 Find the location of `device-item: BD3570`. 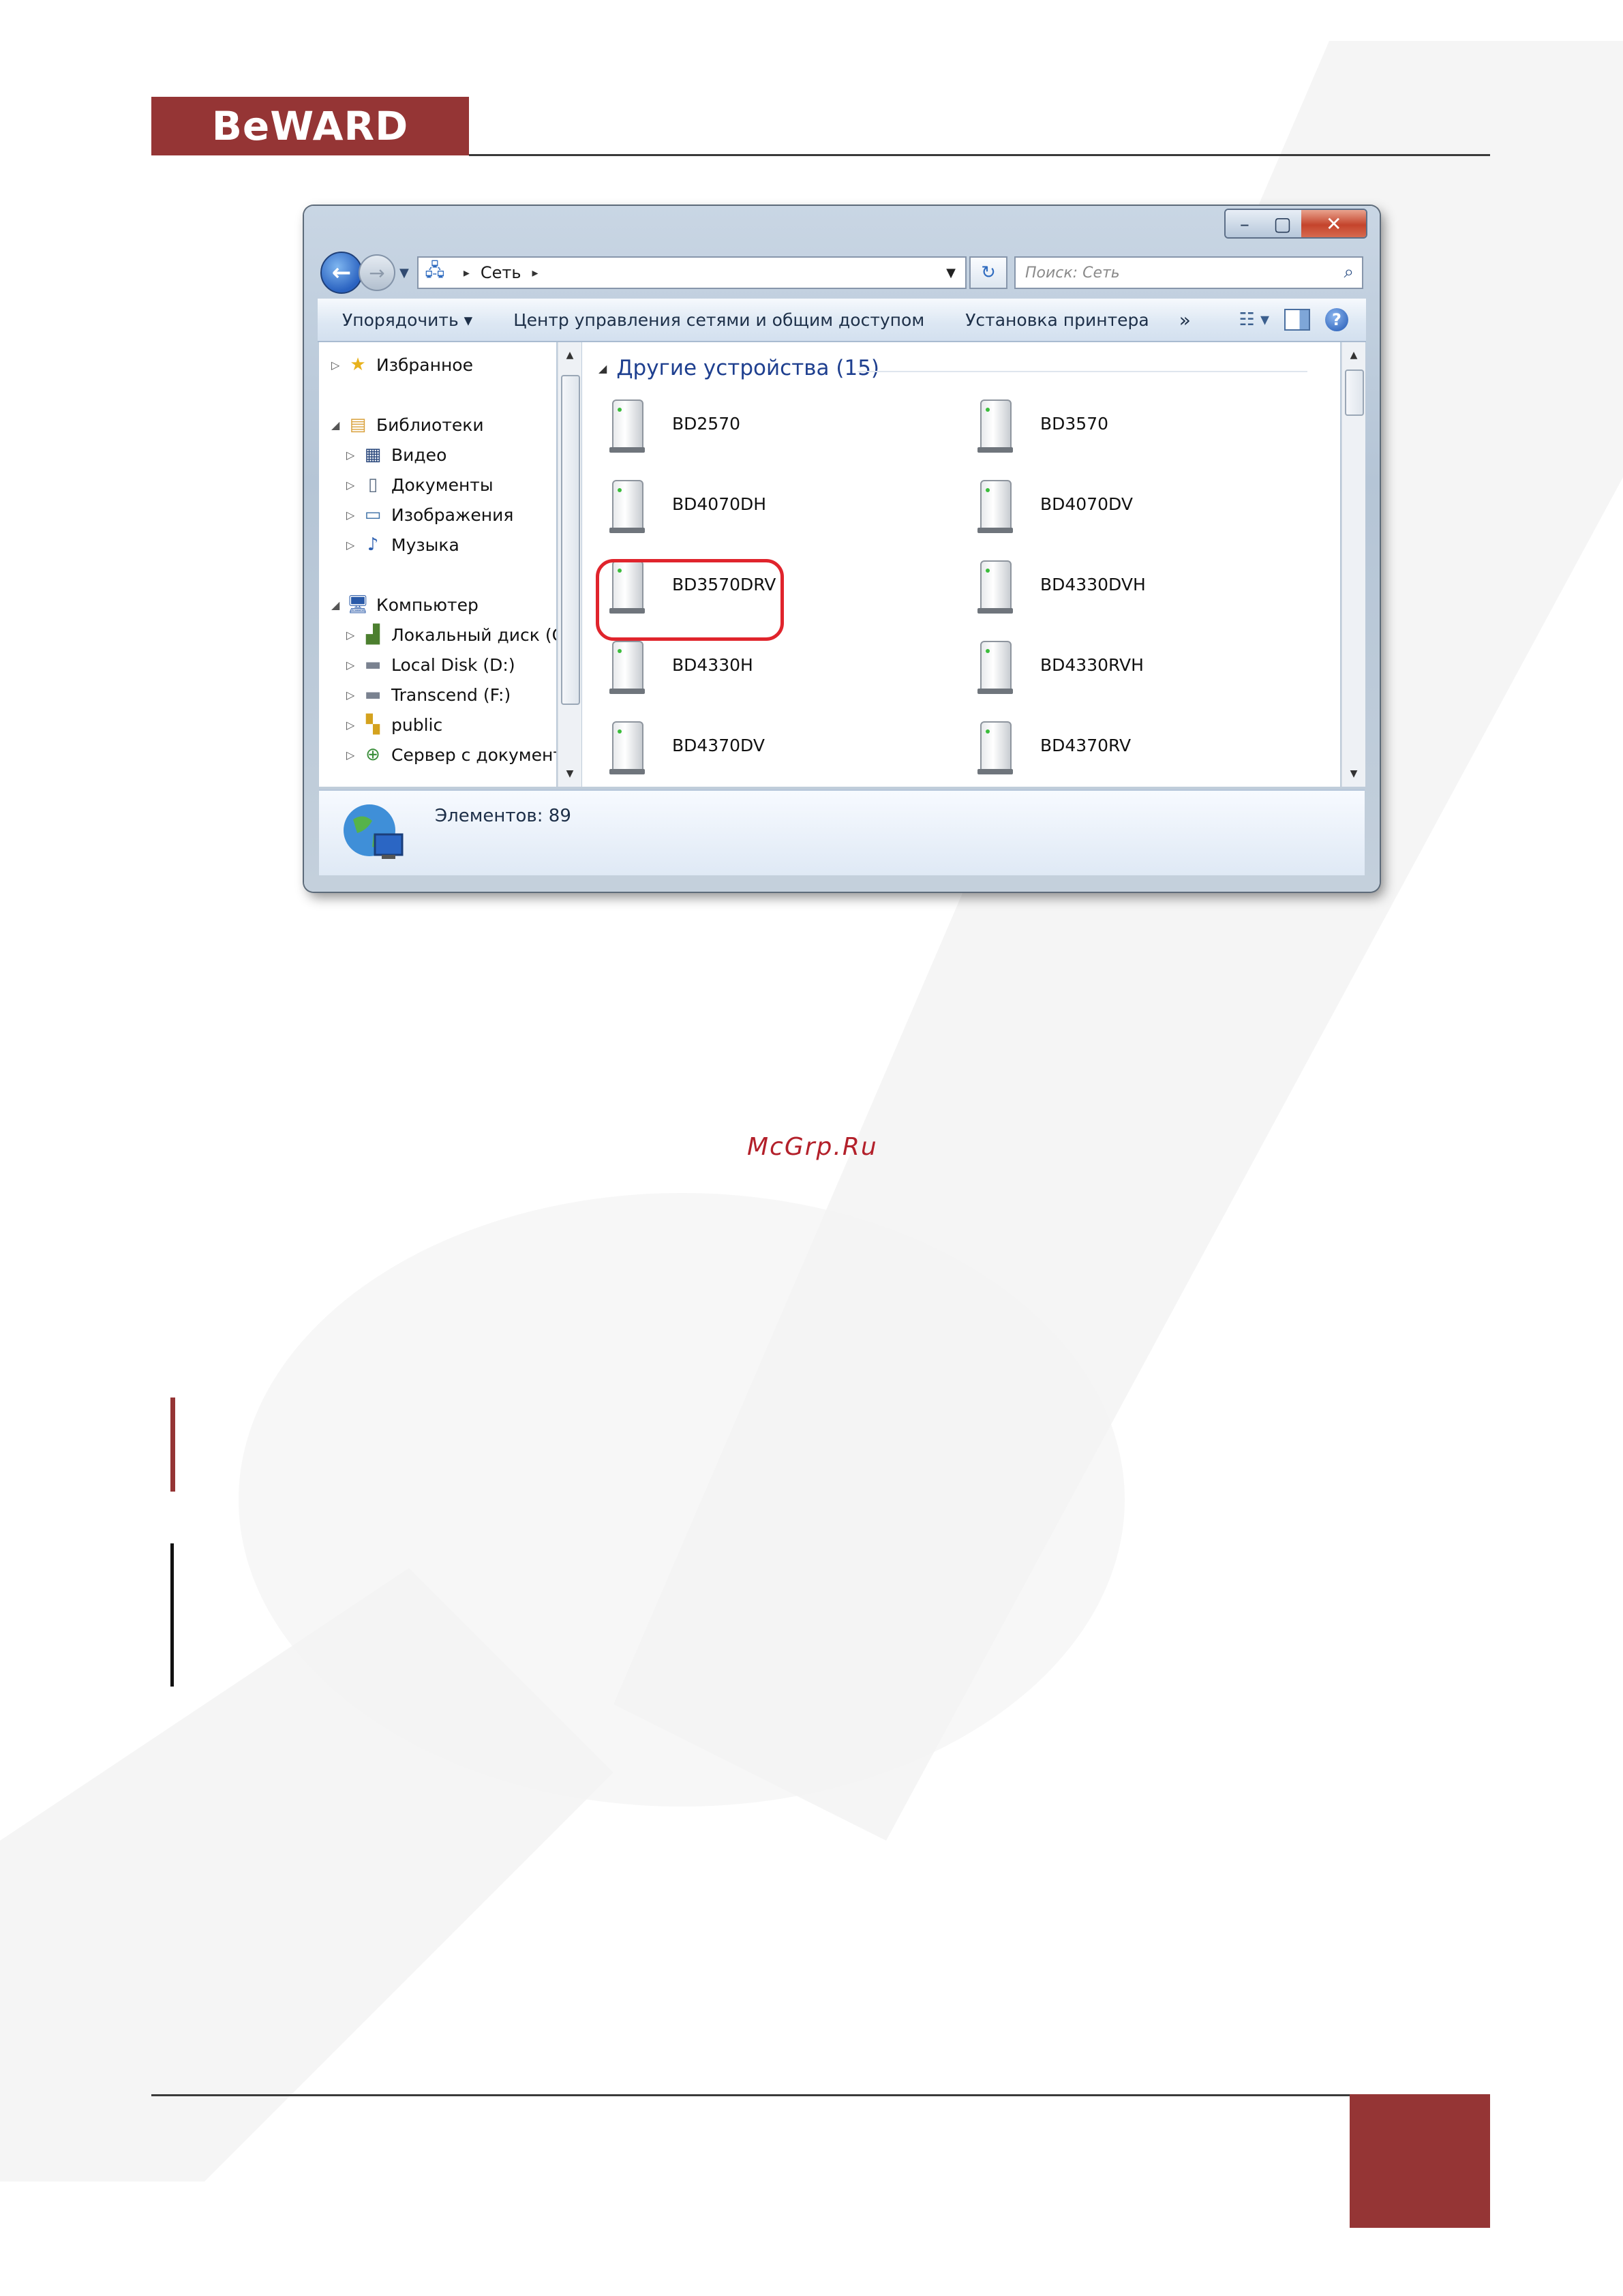

device-item: BD3570 is located at coordinates (1042, 424).